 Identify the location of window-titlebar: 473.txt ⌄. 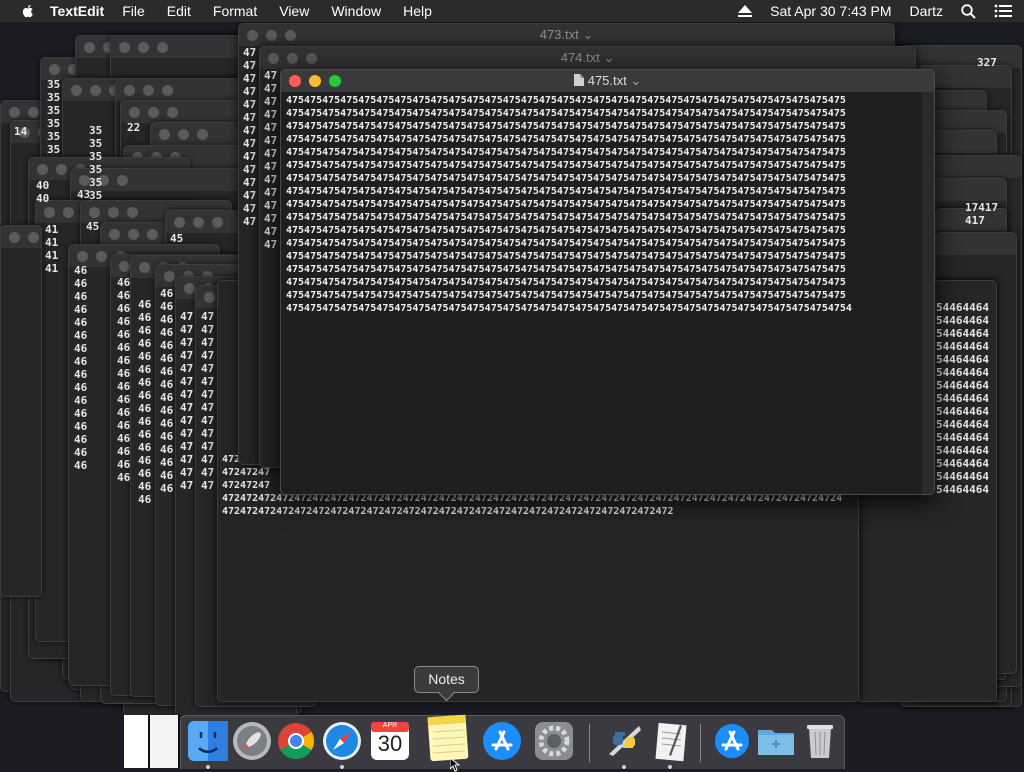
(566, 35).